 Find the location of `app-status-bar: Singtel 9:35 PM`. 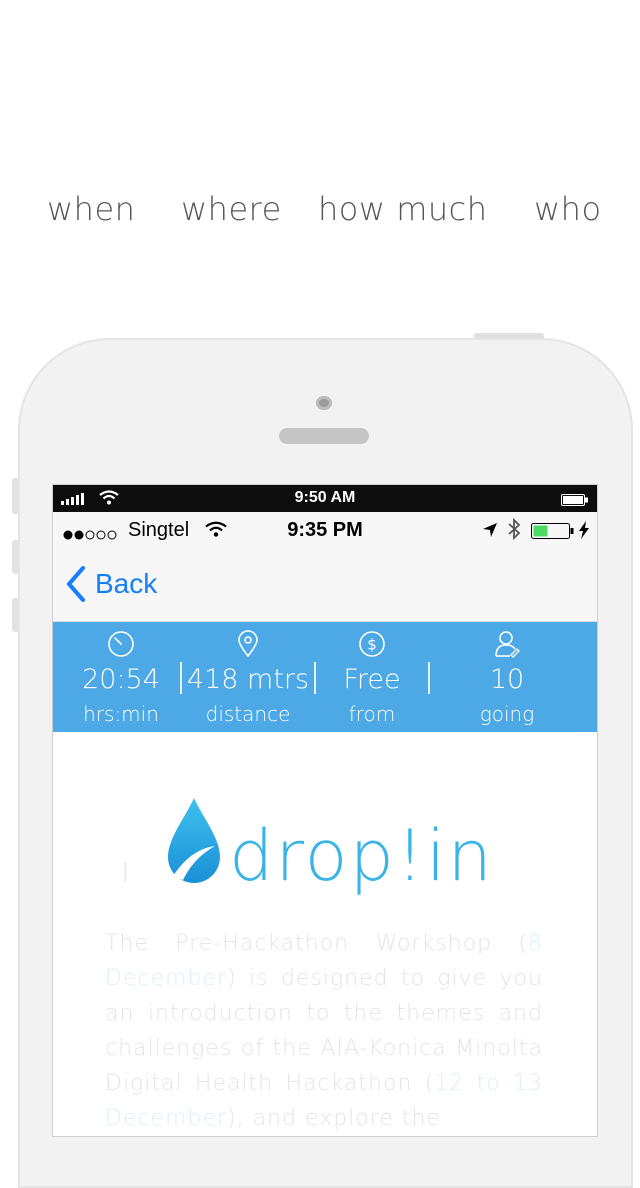

app-status-bar: Singtel 9:35 PM is located at coordinates (325, 530).